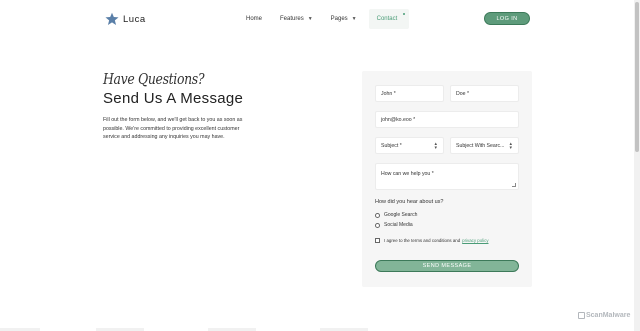 The height and width of the screenshot is (331, 640). What do you see at coordinates (581, 315) in the screenshot?
I see `scanmalware-logo-icon` at bounding box center [581, 315].